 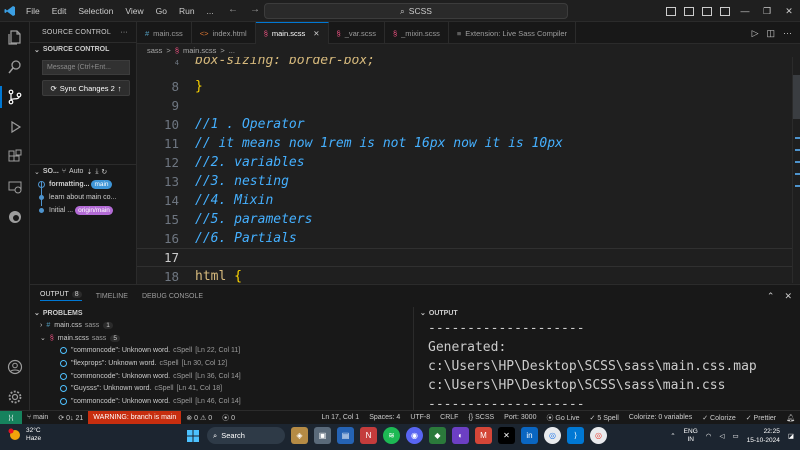 I want to click on search-view-icon, so click(x=15, y=67).